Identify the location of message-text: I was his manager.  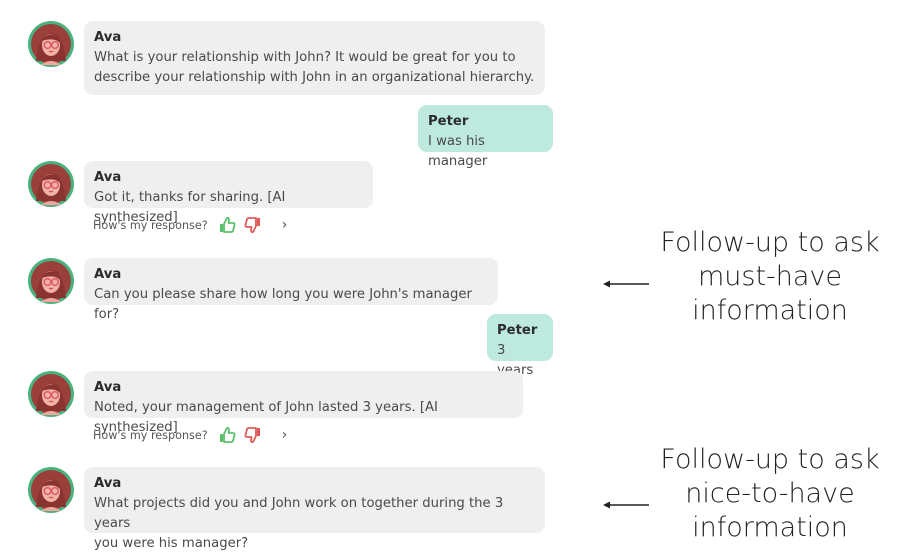
(458, 151).